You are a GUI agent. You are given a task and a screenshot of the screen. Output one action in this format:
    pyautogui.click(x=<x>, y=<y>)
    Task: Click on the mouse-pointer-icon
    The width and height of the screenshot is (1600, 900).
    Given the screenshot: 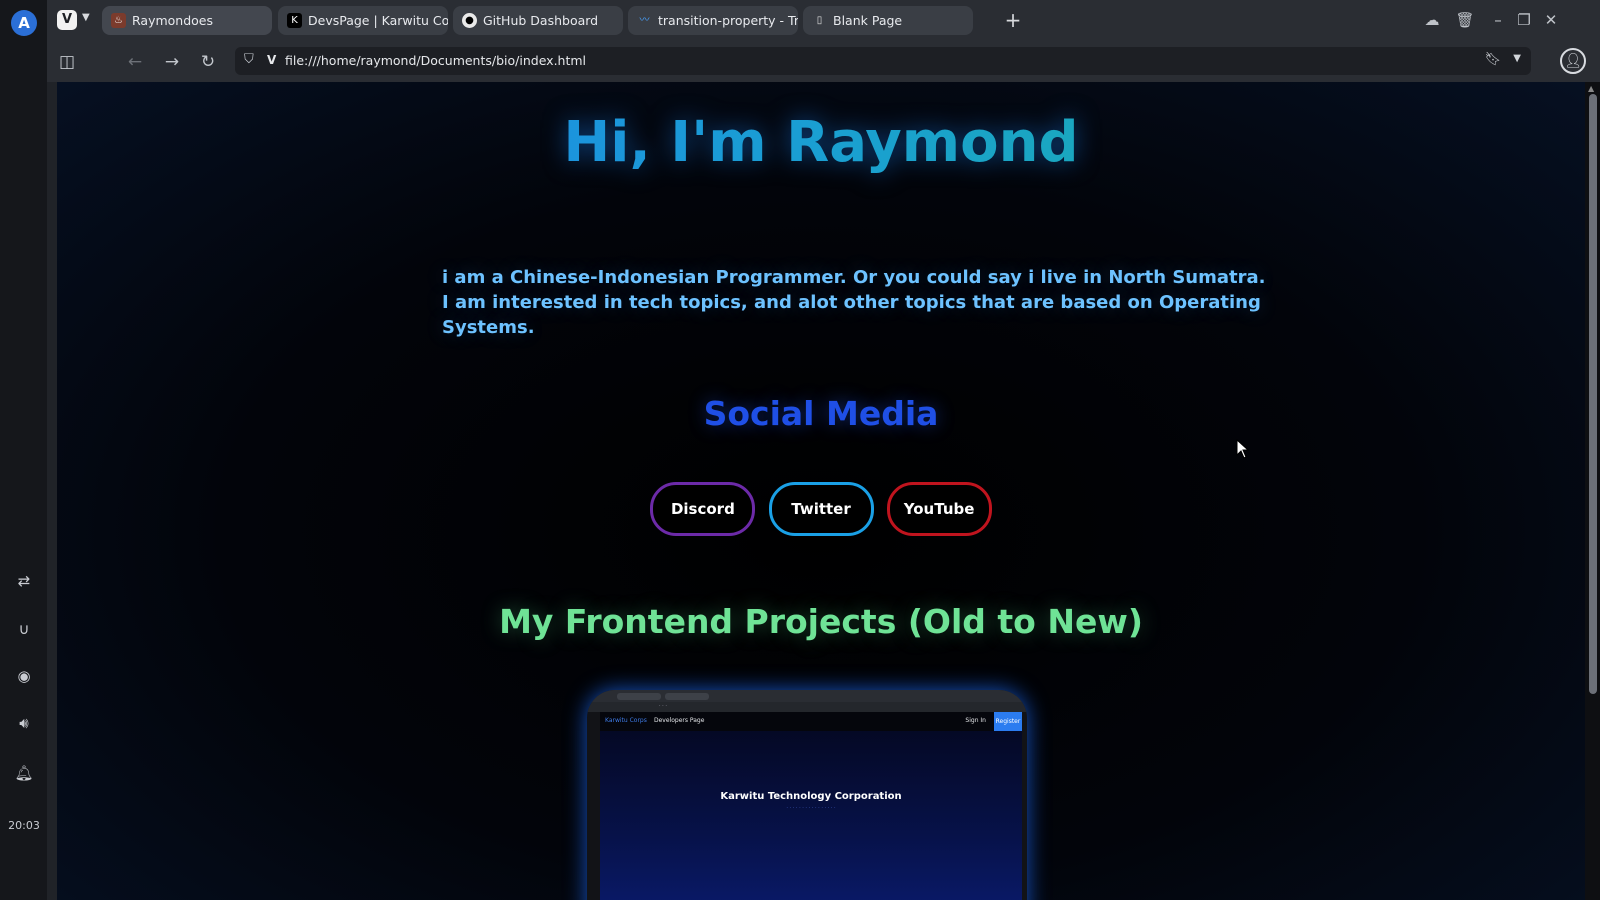 What is the action you would take?
    pyautogui.click(x=1243, y=449)
    